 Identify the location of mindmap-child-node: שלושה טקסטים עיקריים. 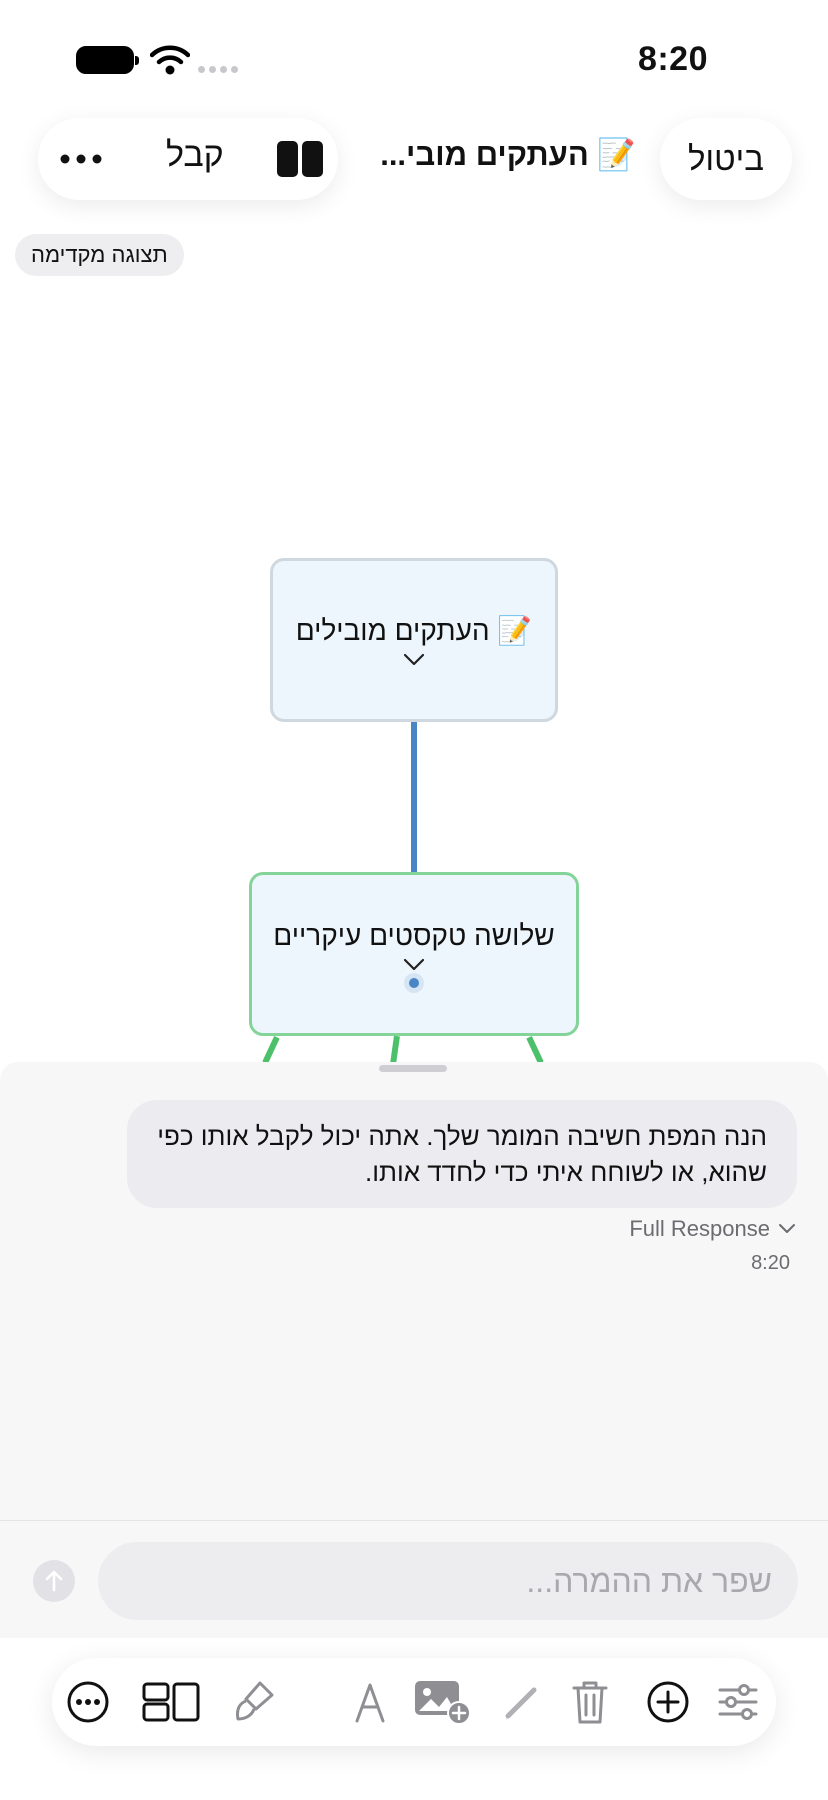
(414, 954).